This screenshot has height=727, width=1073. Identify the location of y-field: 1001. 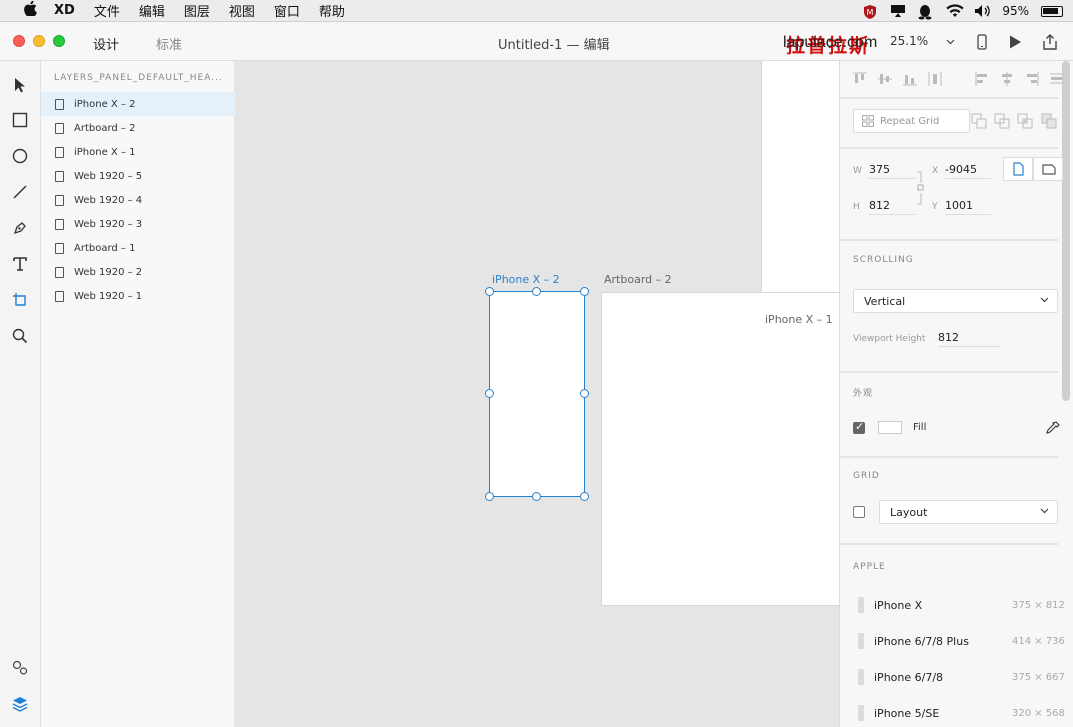
(968, 207).